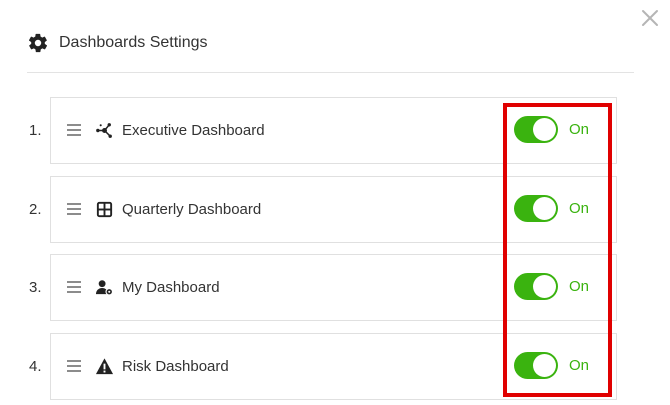 The image size is (670, 405). Describe the element at coordinates (104, 366) in the screenshot. I see `warning-icon` at that location.